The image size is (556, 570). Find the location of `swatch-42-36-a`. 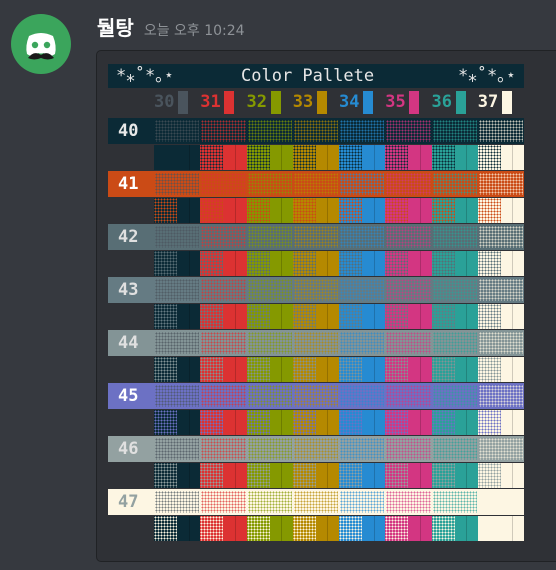

swatch-42-36-a is located at coordinates (443, 263).